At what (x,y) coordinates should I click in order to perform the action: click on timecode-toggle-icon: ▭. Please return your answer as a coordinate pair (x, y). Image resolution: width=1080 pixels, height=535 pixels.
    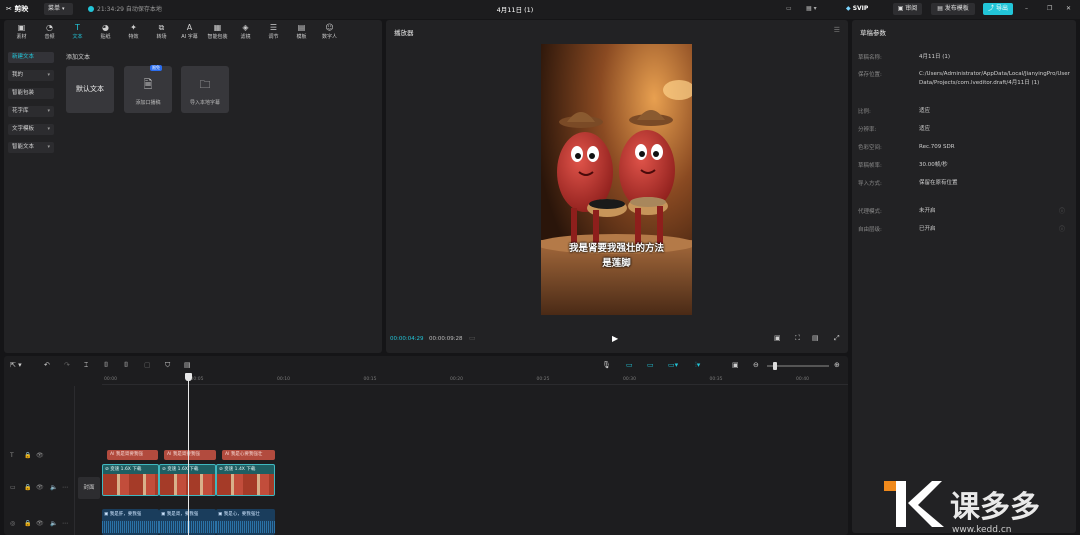
    Looking at the image, I should click on (472, 338).